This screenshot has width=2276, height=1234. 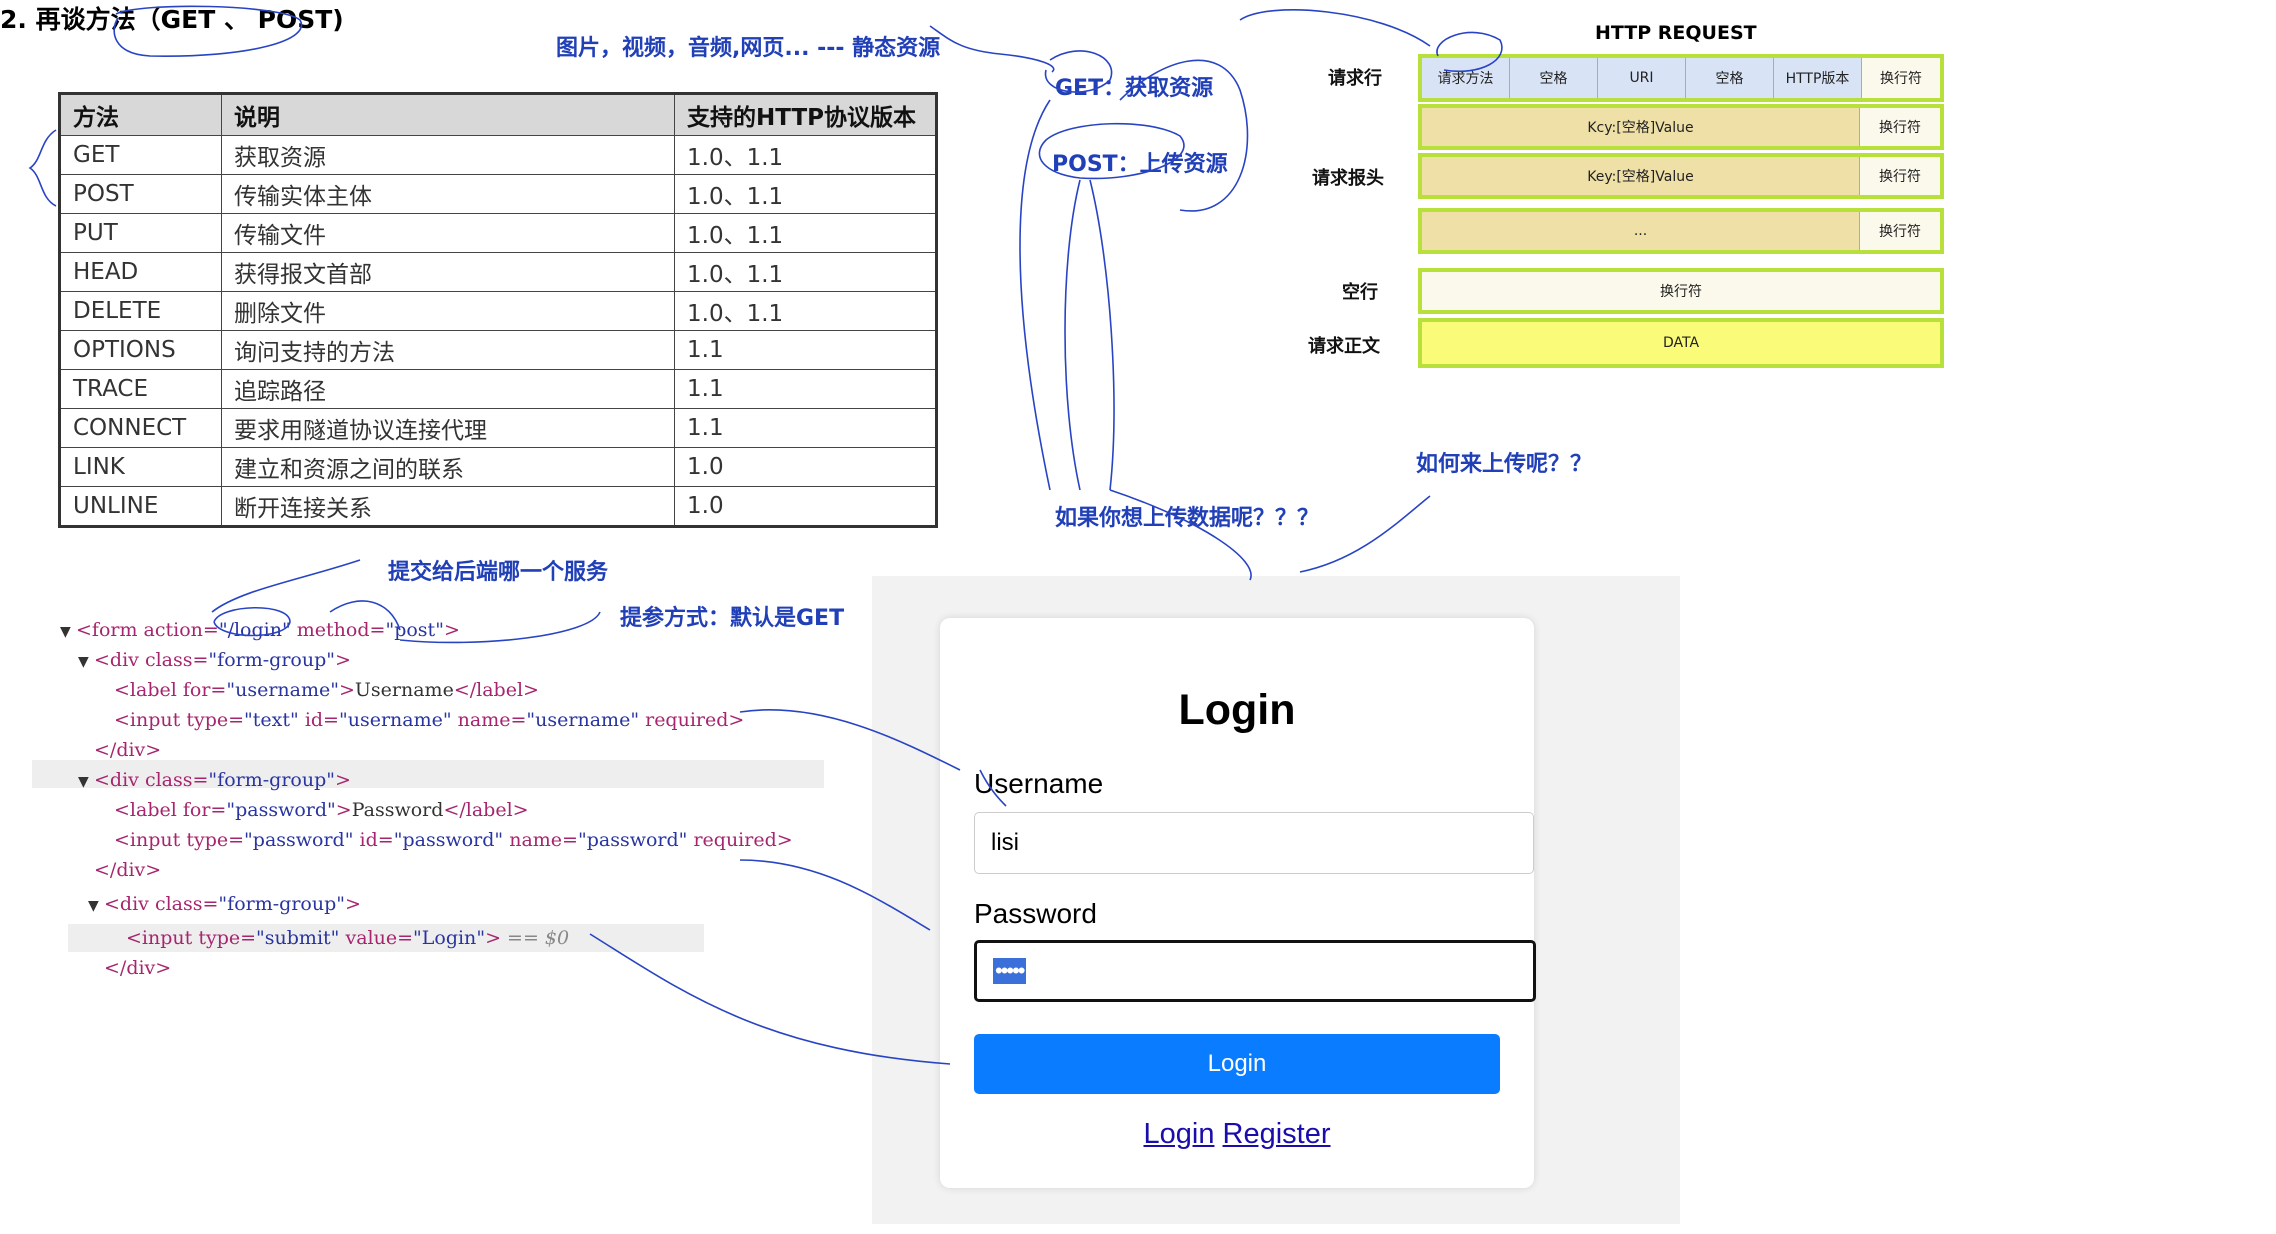 What do you see at coordinates (1676, 33) in the screenshot?
I see `http-request-title: HTTP REQUEST` at bounding box center [1676, 33].